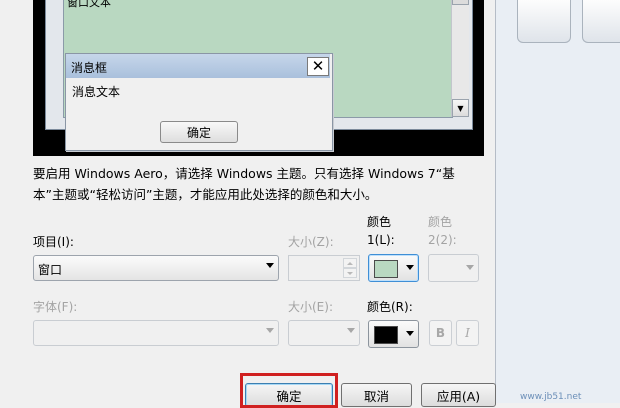  I want to click on font-color-picker, so click(393, 334).